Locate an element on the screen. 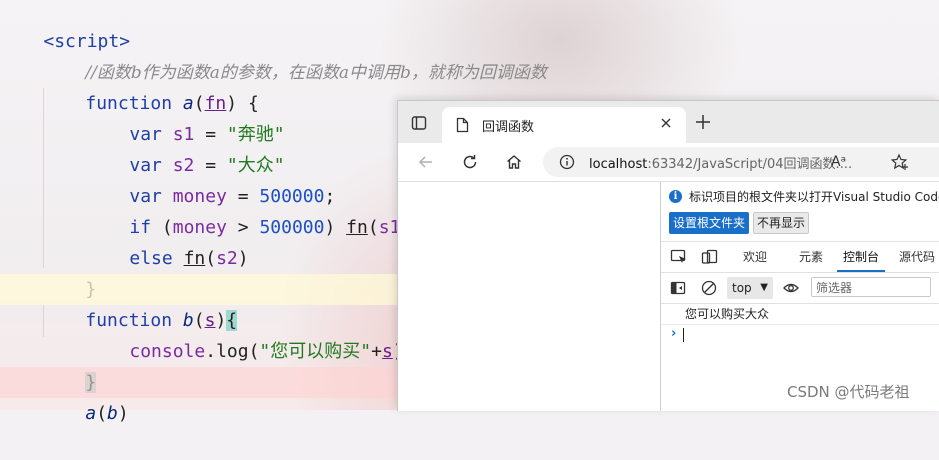 The image size is (939, 460). method-name: log is located at coordinates (232, 351).